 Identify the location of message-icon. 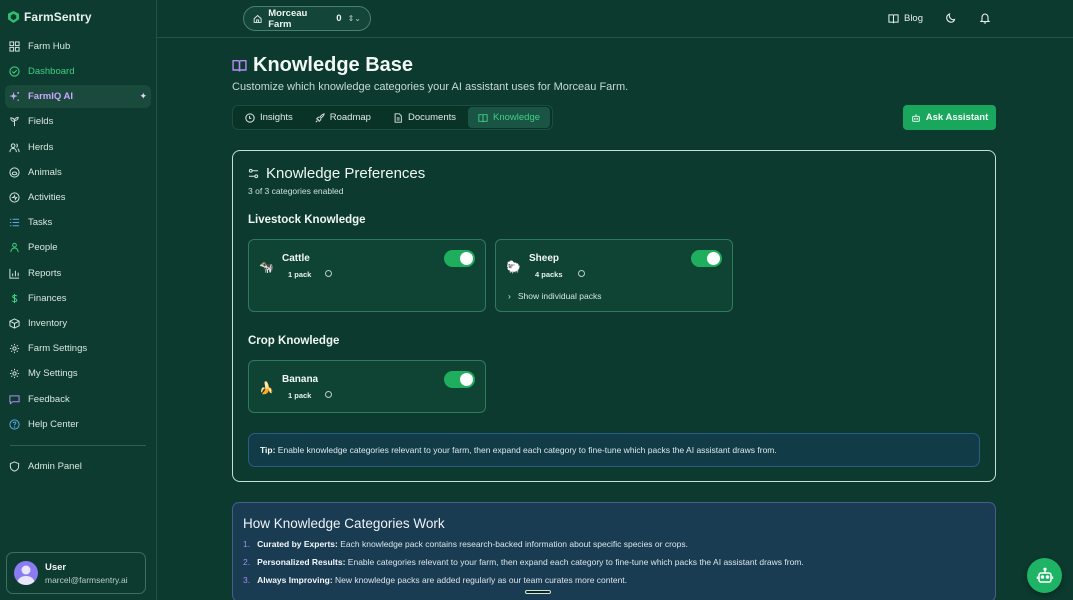
(14, 399).